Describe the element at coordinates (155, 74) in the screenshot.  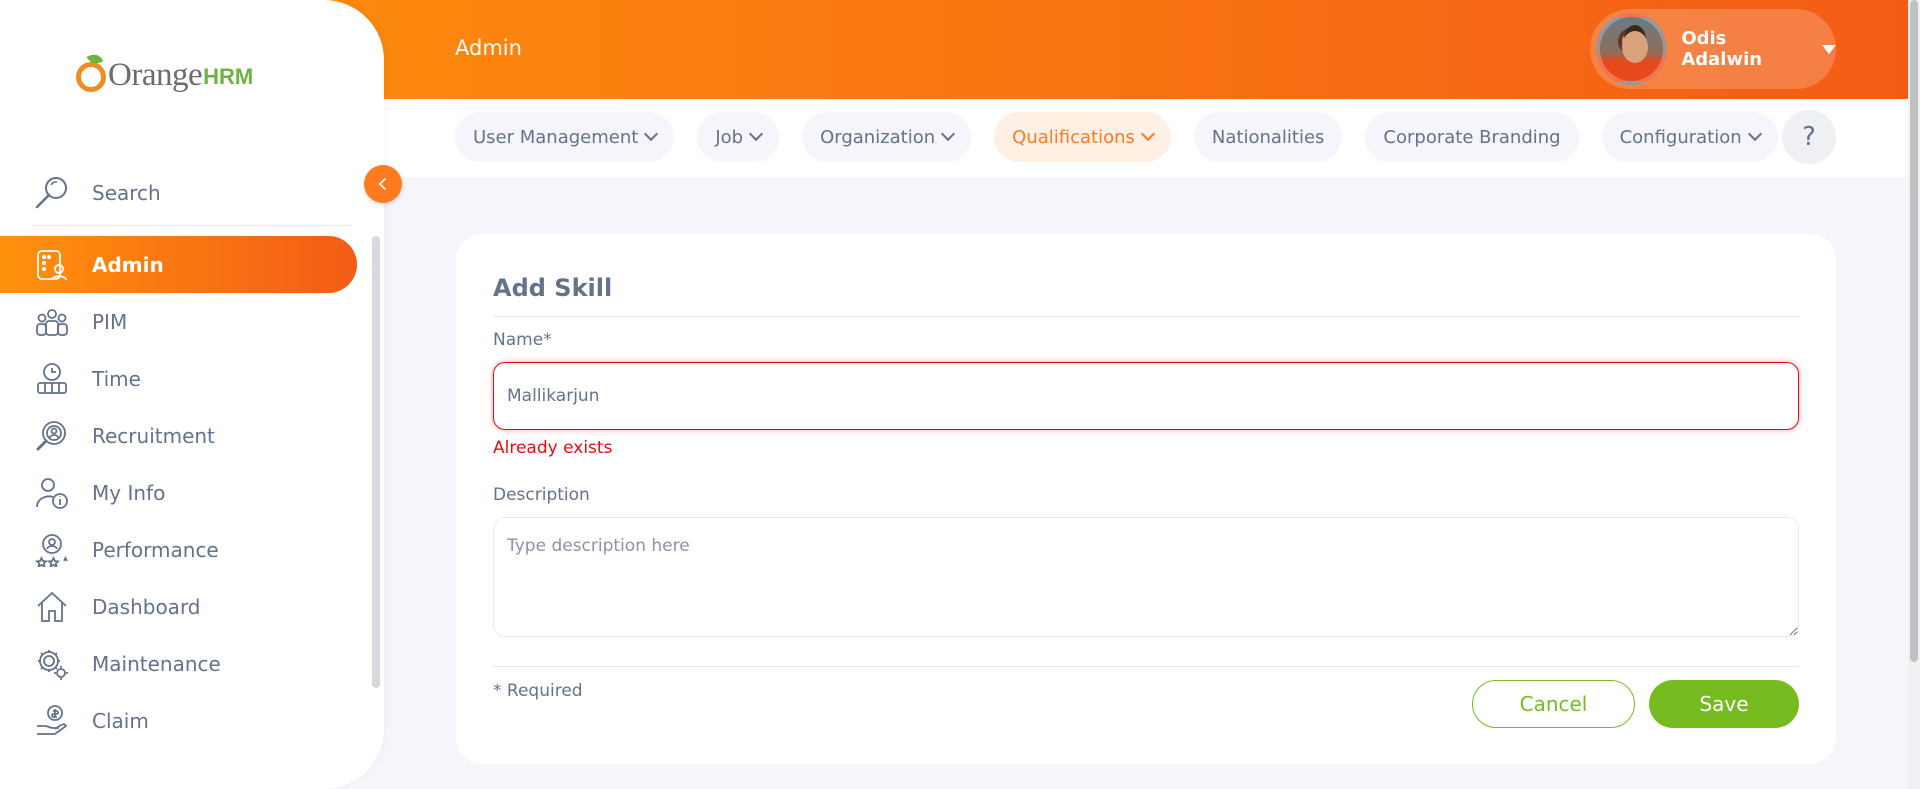
I see `brand-name: Orange` at that location.